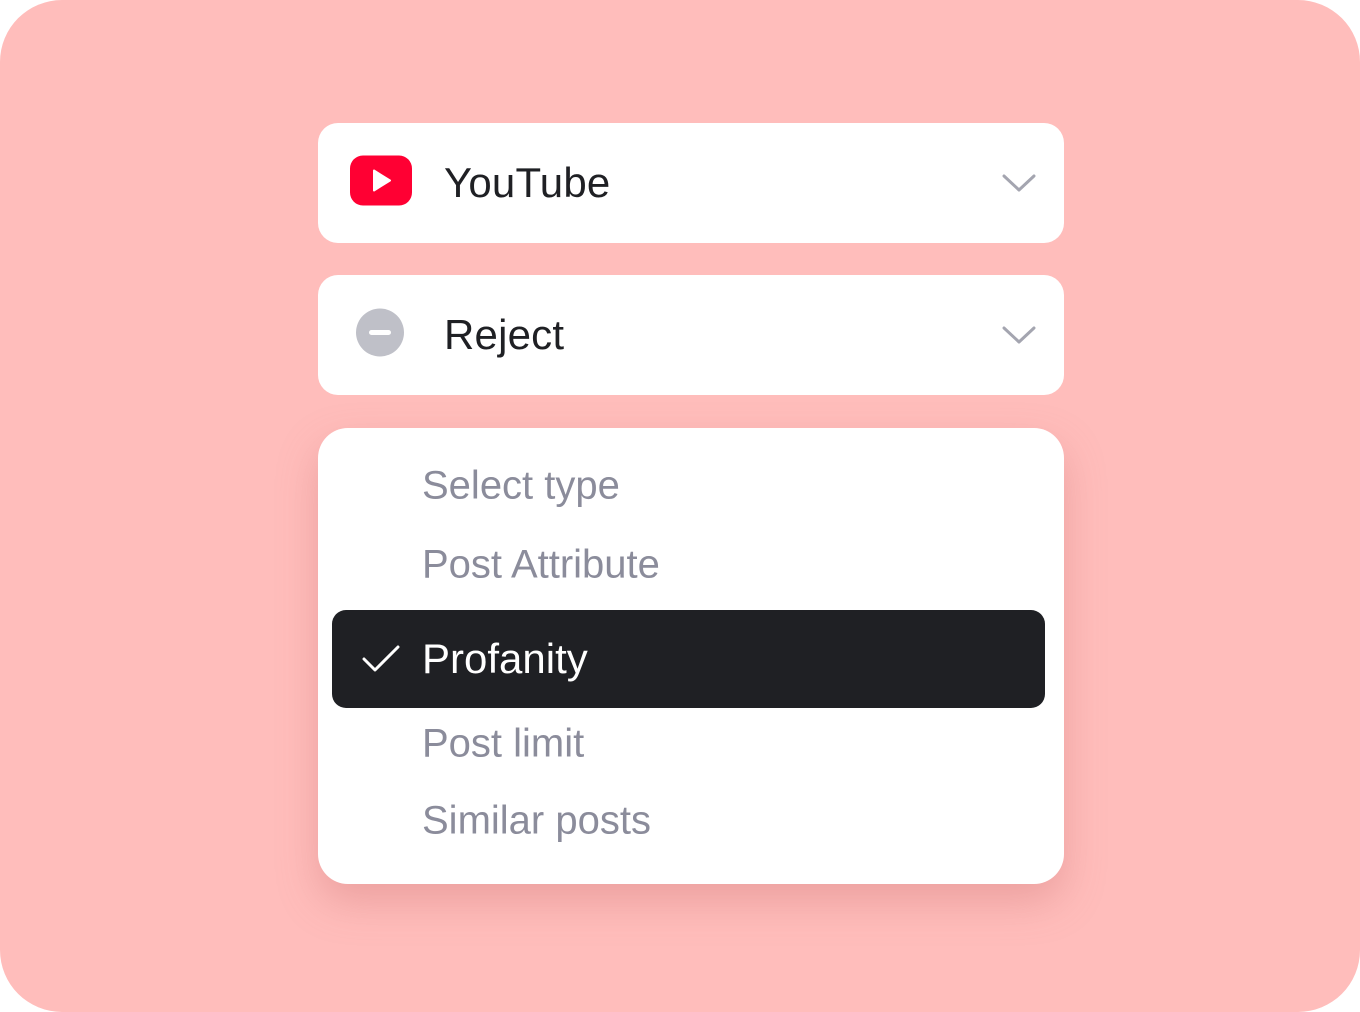 The image size is (1360, 1012). I want to click on platform-select: YouTube, so click(691, 183).